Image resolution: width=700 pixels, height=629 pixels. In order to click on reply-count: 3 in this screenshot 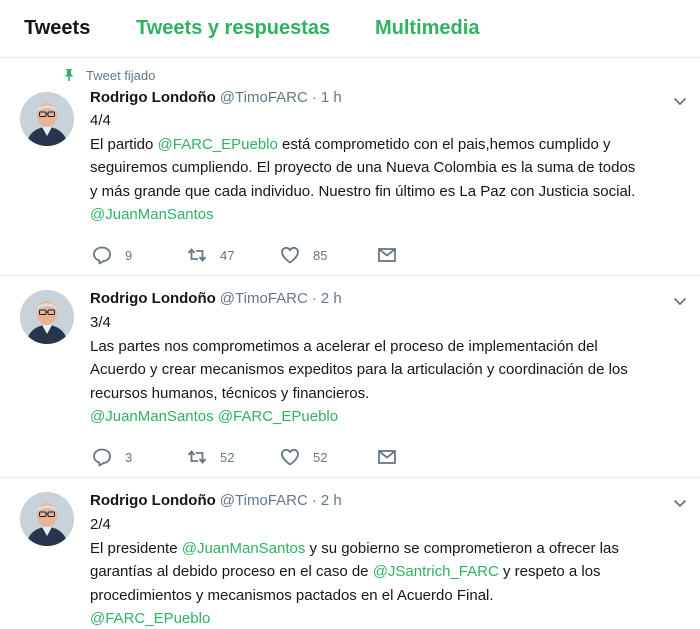, I will do `click(129, 457)`.